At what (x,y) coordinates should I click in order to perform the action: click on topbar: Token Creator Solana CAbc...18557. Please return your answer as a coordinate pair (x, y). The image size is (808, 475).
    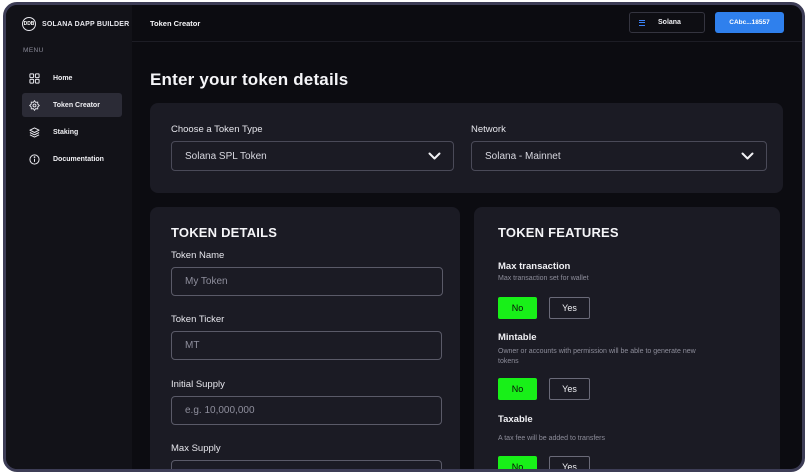
    Looking at the image, I should click on (467, 23).